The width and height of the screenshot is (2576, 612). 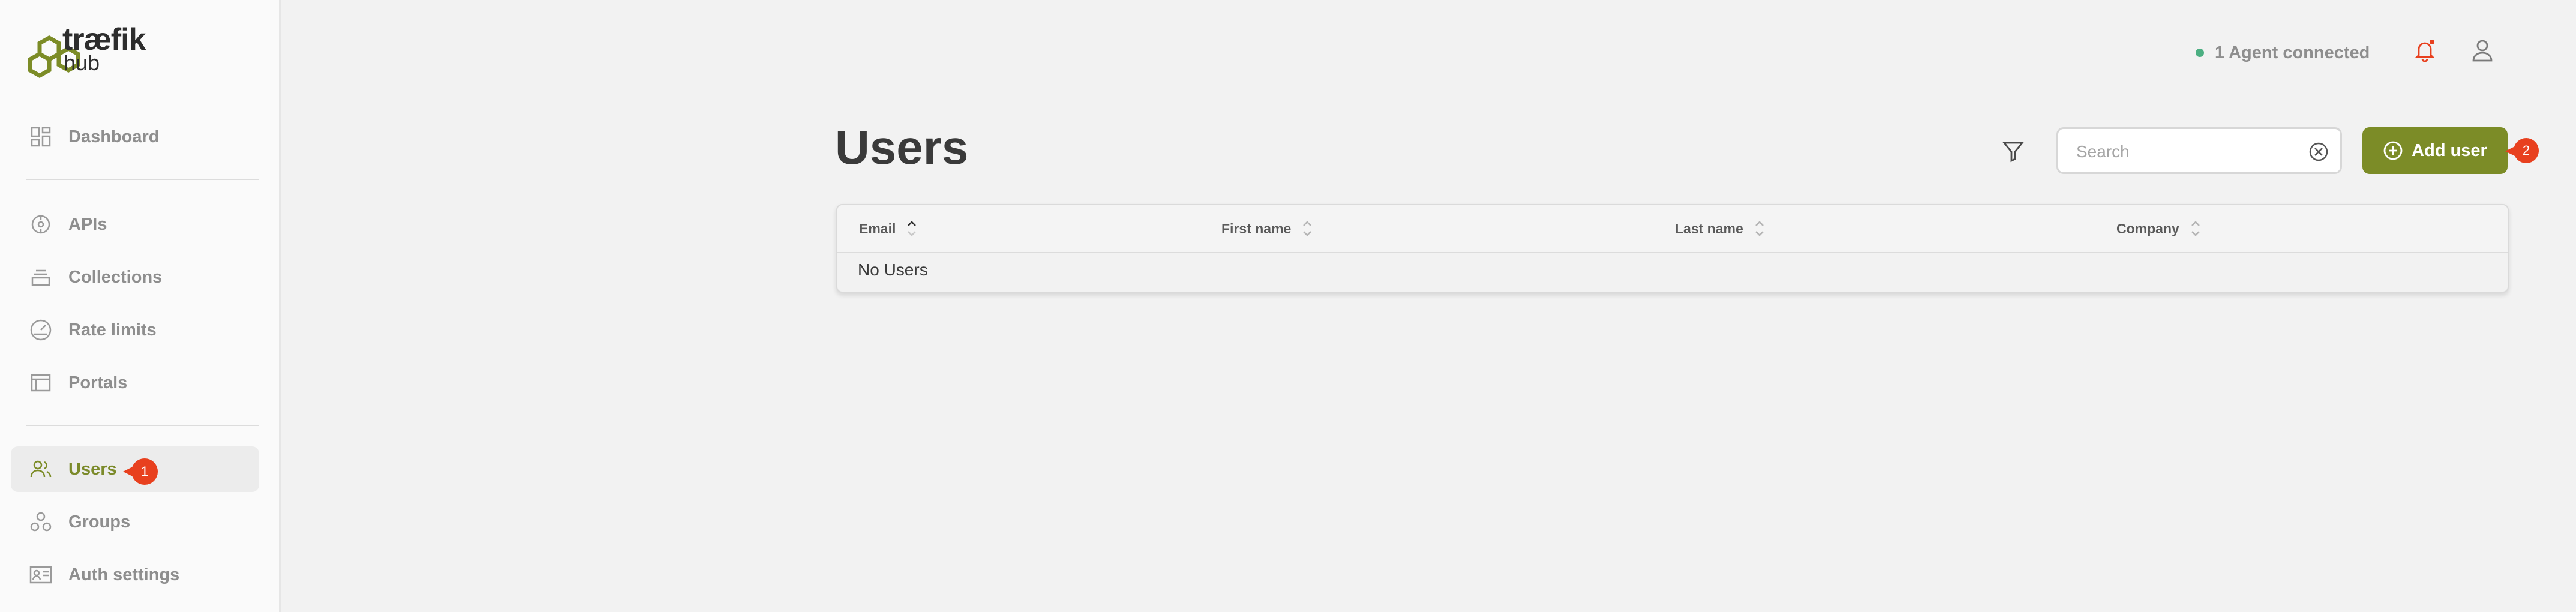 I want to click on user-menu-button, so click(x=2482, y=50).